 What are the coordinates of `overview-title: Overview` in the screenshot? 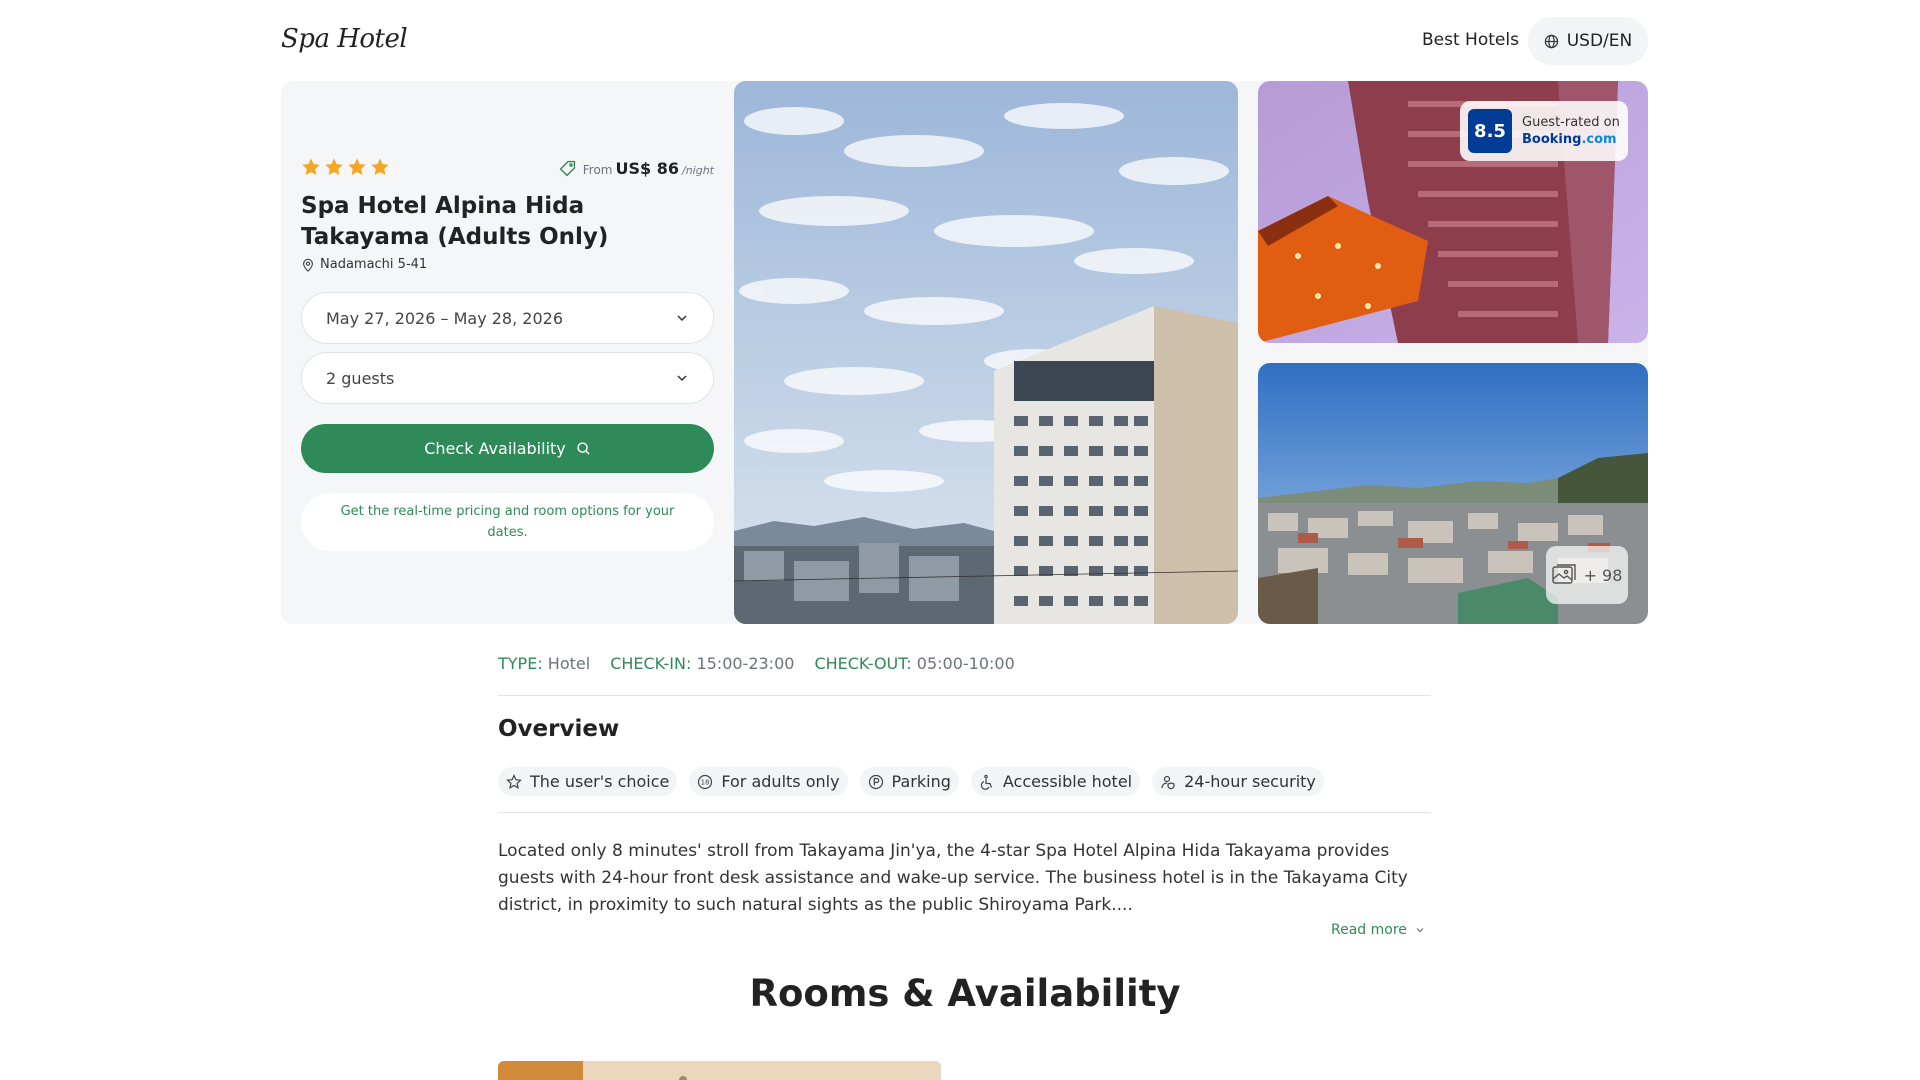 It's located at (559, 729).